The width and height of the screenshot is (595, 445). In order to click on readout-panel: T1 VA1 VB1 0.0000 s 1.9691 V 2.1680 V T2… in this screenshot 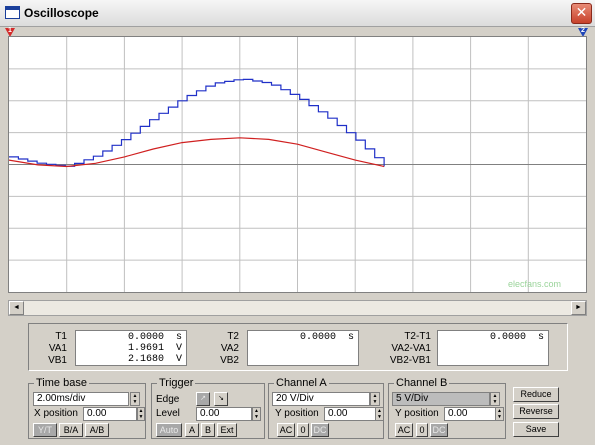, I will do `click(298, 347)`.